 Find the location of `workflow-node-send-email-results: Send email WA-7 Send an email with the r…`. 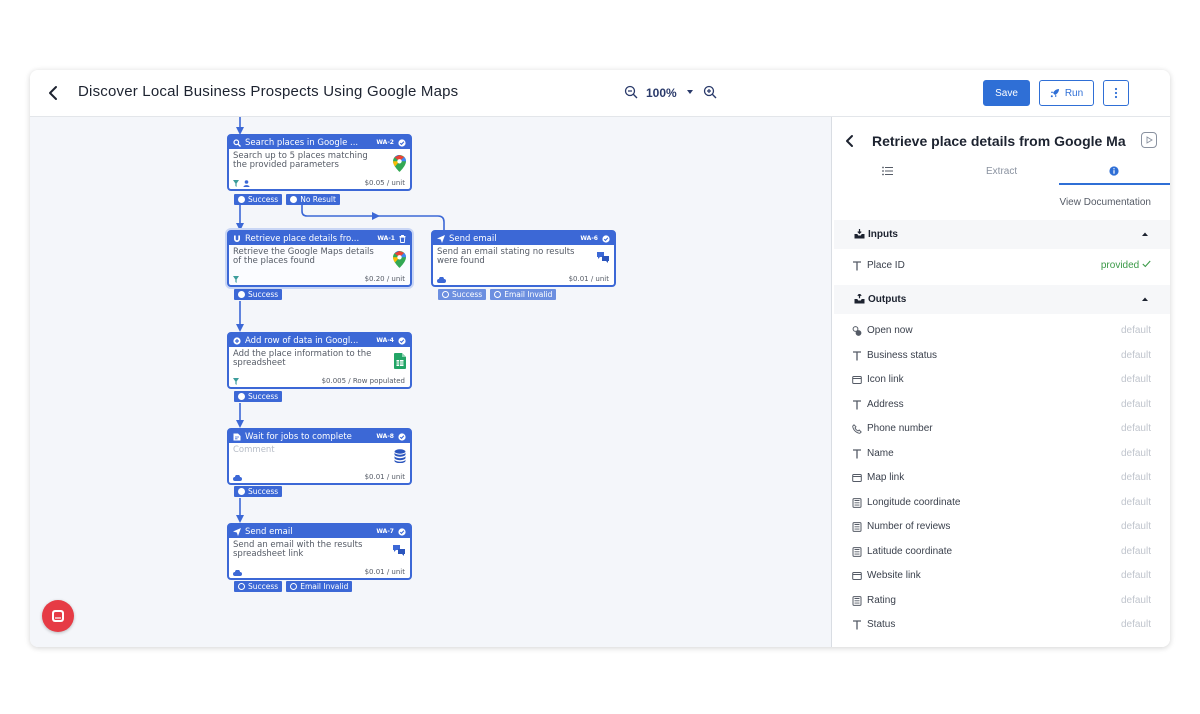

workflow-node-send-email-results: Send email WA-7 Send an email with the r… is located at coordinates (319, 551).